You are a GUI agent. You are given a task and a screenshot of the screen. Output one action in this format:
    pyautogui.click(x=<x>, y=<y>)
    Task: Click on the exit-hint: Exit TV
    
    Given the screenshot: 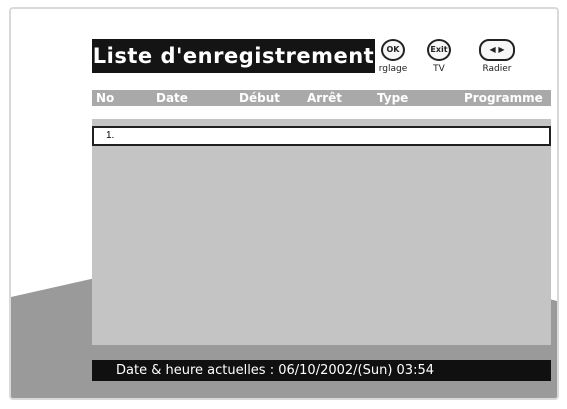 What is the action you would take?
    pyautogui.click(x=439, y=56)
    